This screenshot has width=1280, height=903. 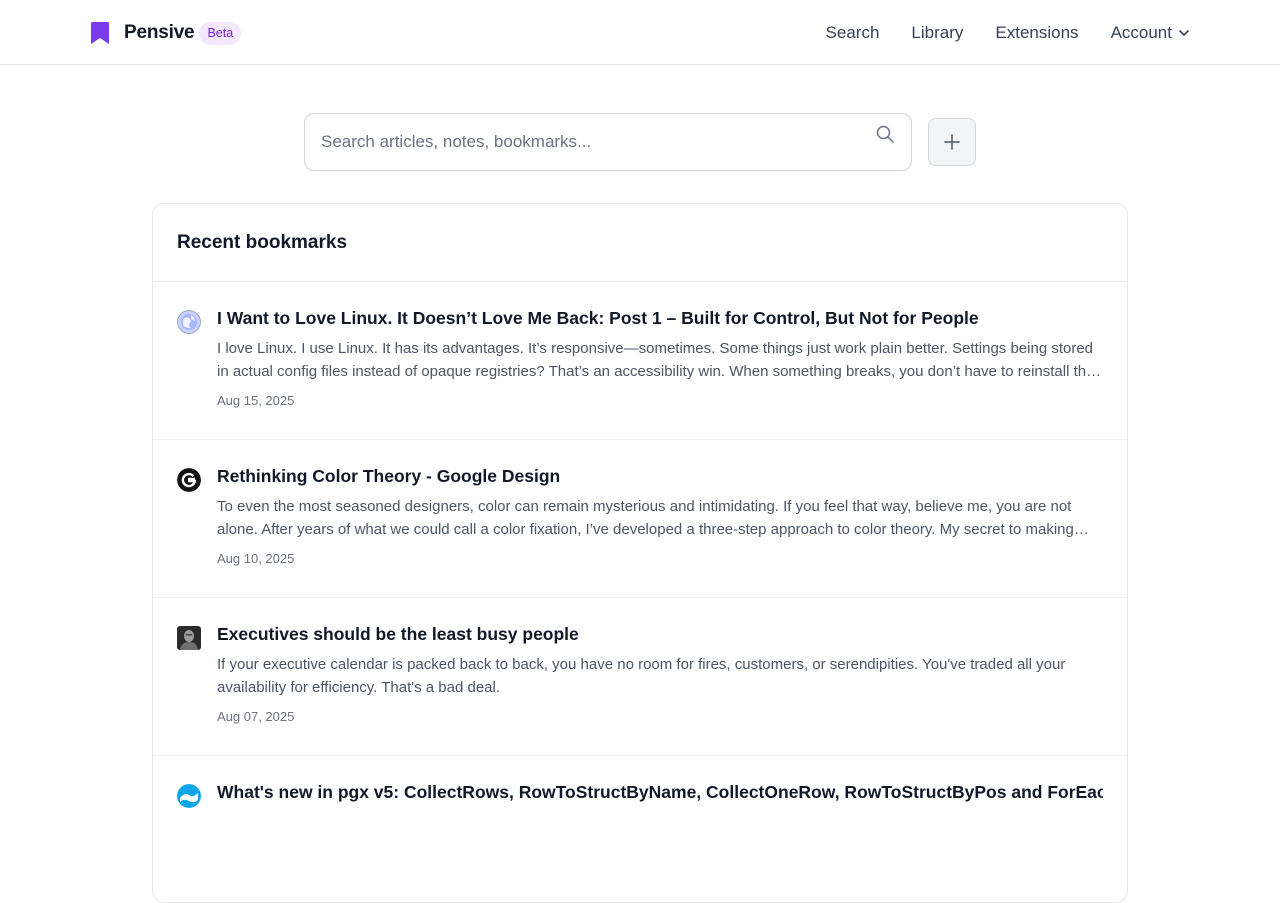 I want to click on search-input, so click(x=608, y=142).